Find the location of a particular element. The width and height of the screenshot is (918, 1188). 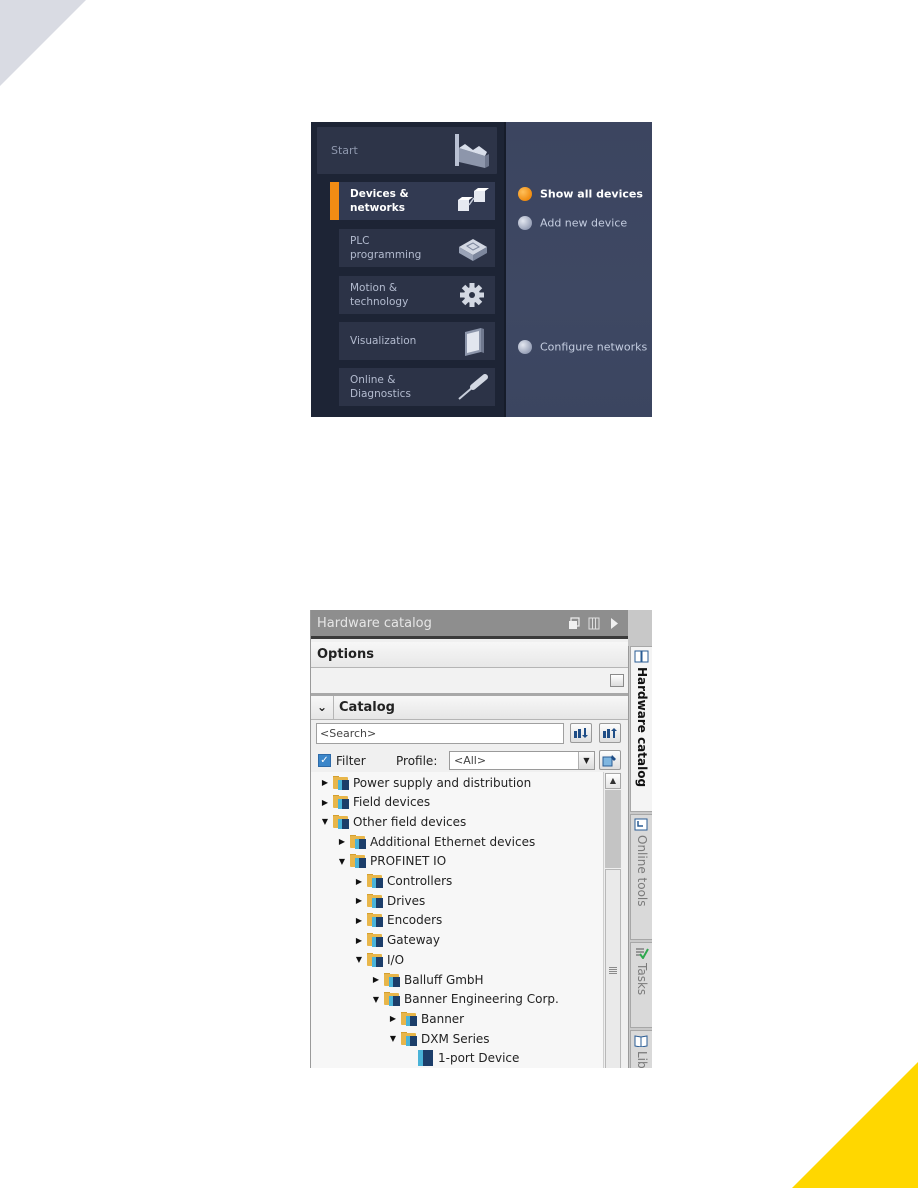

nav-tile-label: networks is located at coordinates (377, 208).